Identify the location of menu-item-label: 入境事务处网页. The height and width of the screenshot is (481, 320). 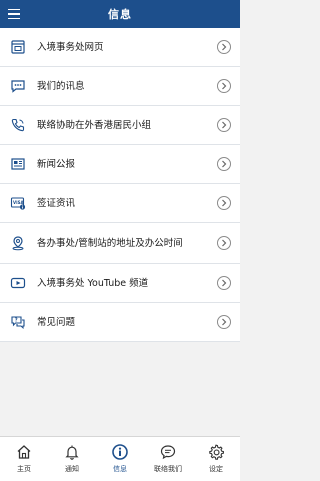
(70, 47).